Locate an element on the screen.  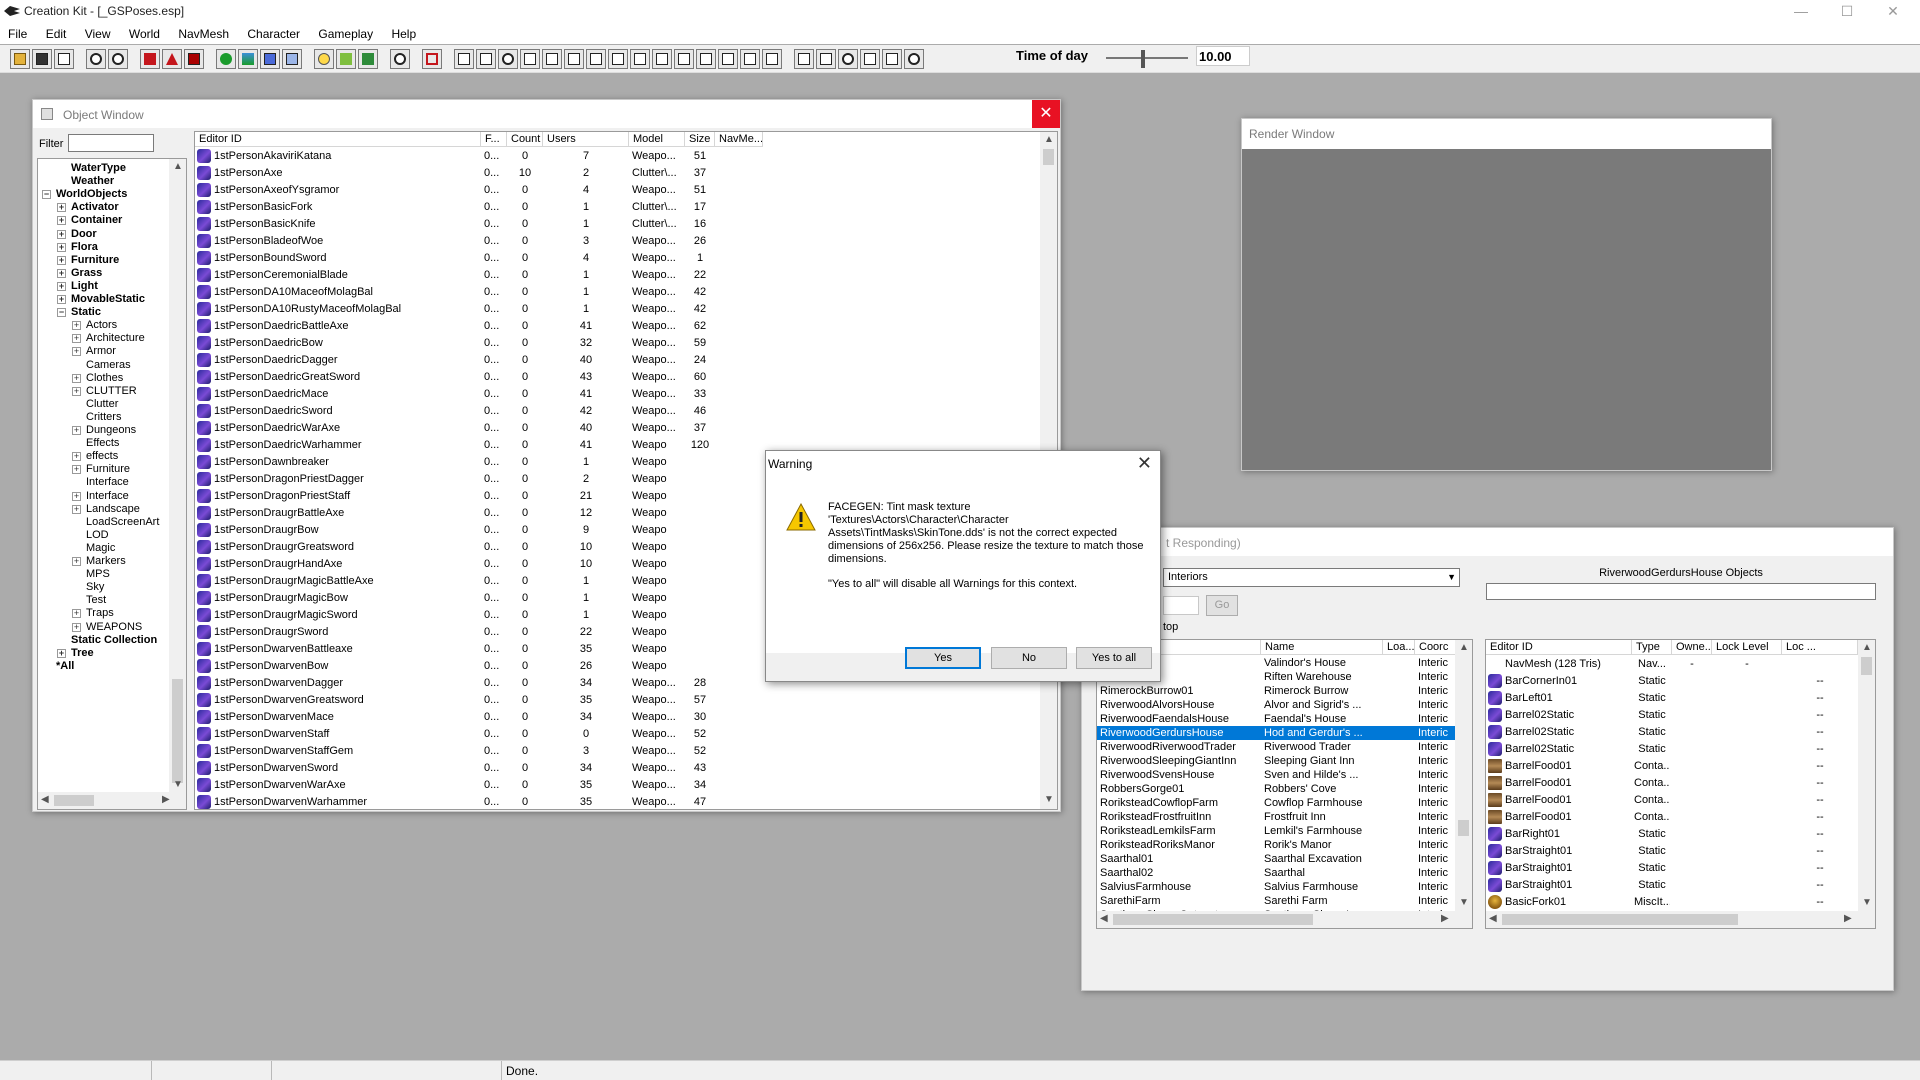
objects-scroll-right-icon: ▶ is located at coordinates (1848, 918).